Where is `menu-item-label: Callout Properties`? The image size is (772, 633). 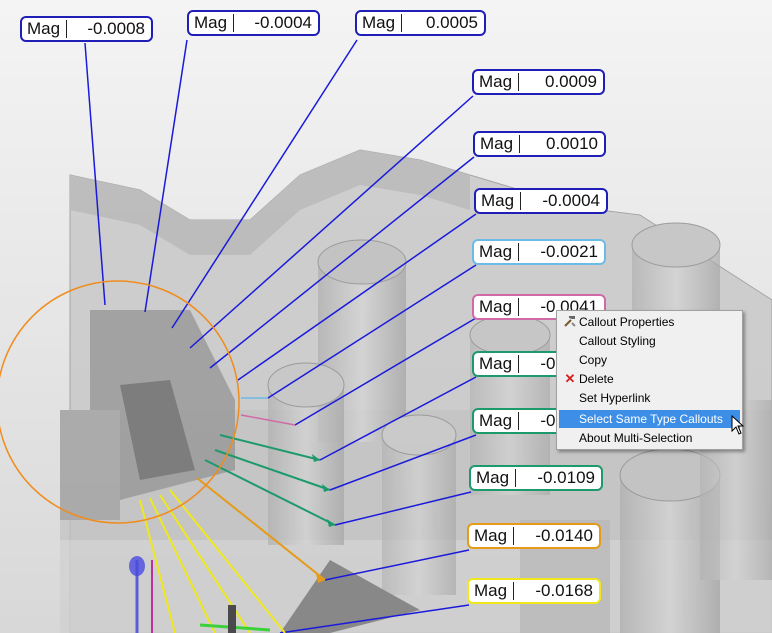 menu-item-label: Callout Properties is located at coordinates (627, 322).